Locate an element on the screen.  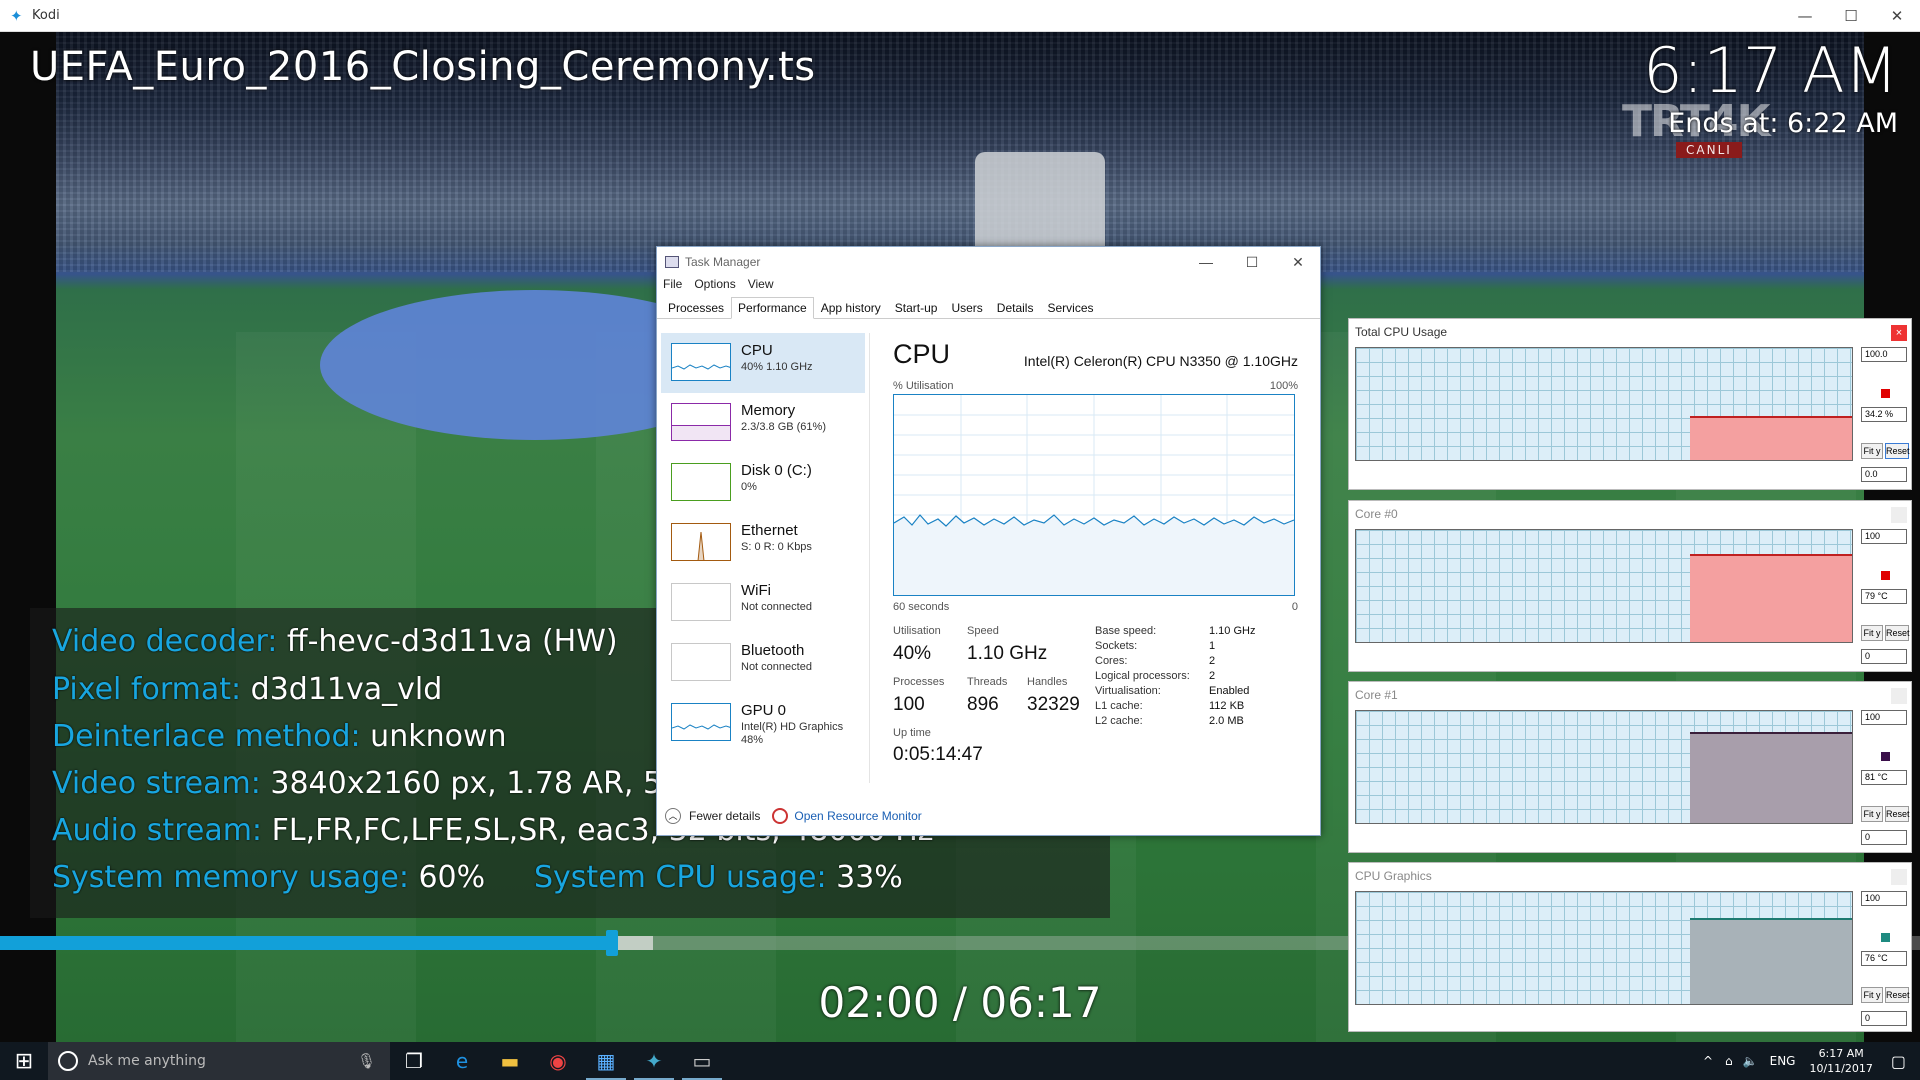
menu-options: Options is located at coordinates (714, 287).